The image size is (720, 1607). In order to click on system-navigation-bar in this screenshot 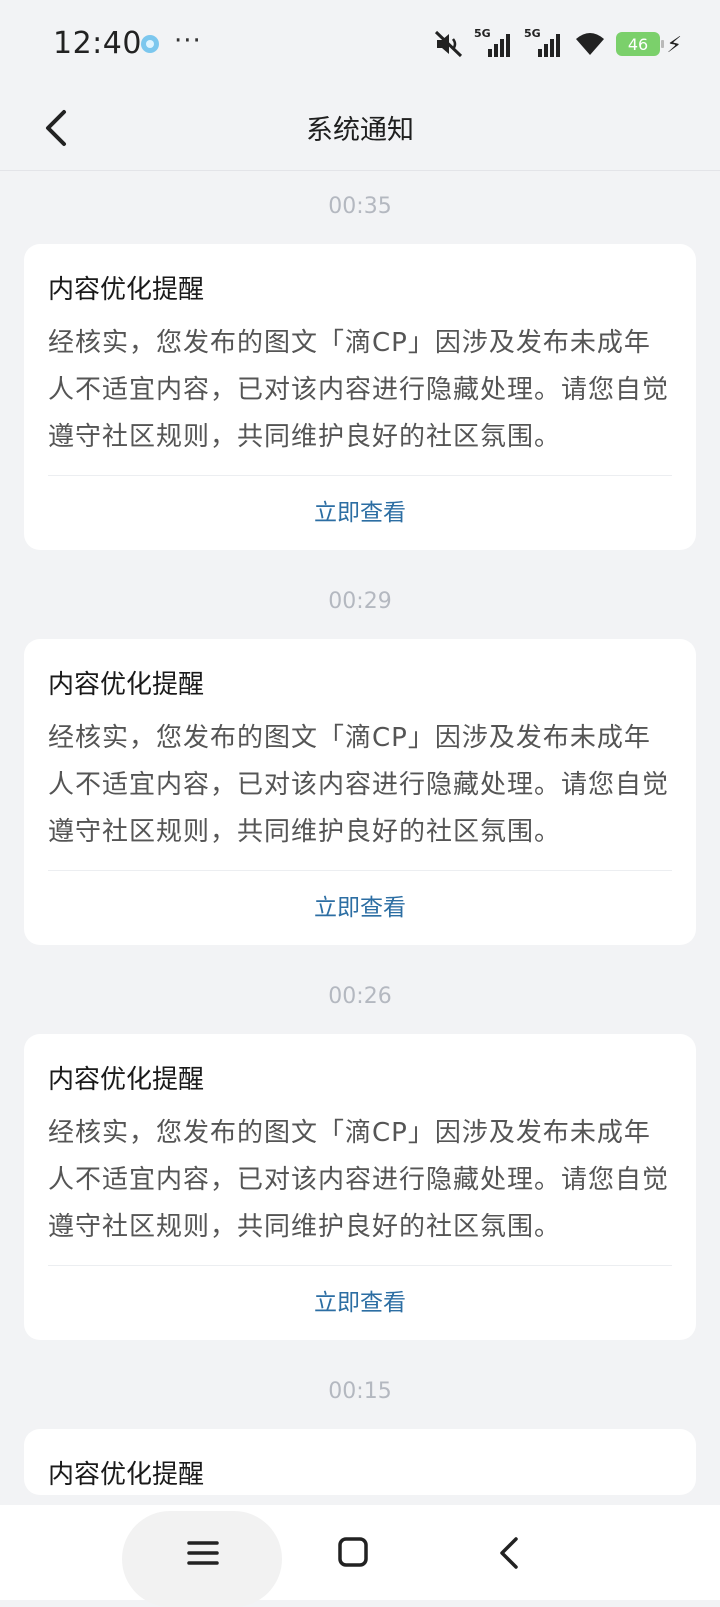, I will do `click(360, 1556)`.